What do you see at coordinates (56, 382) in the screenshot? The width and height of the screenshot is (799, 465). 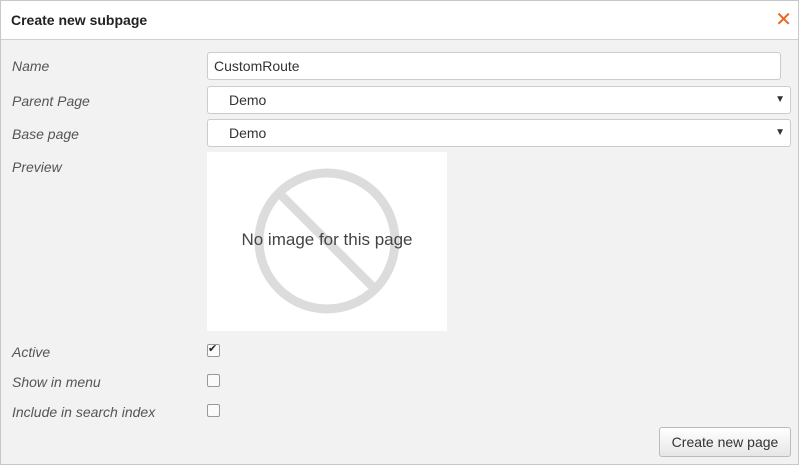 I see `show-in-menu-label: Show in menu` at bounding box center [56, 382].